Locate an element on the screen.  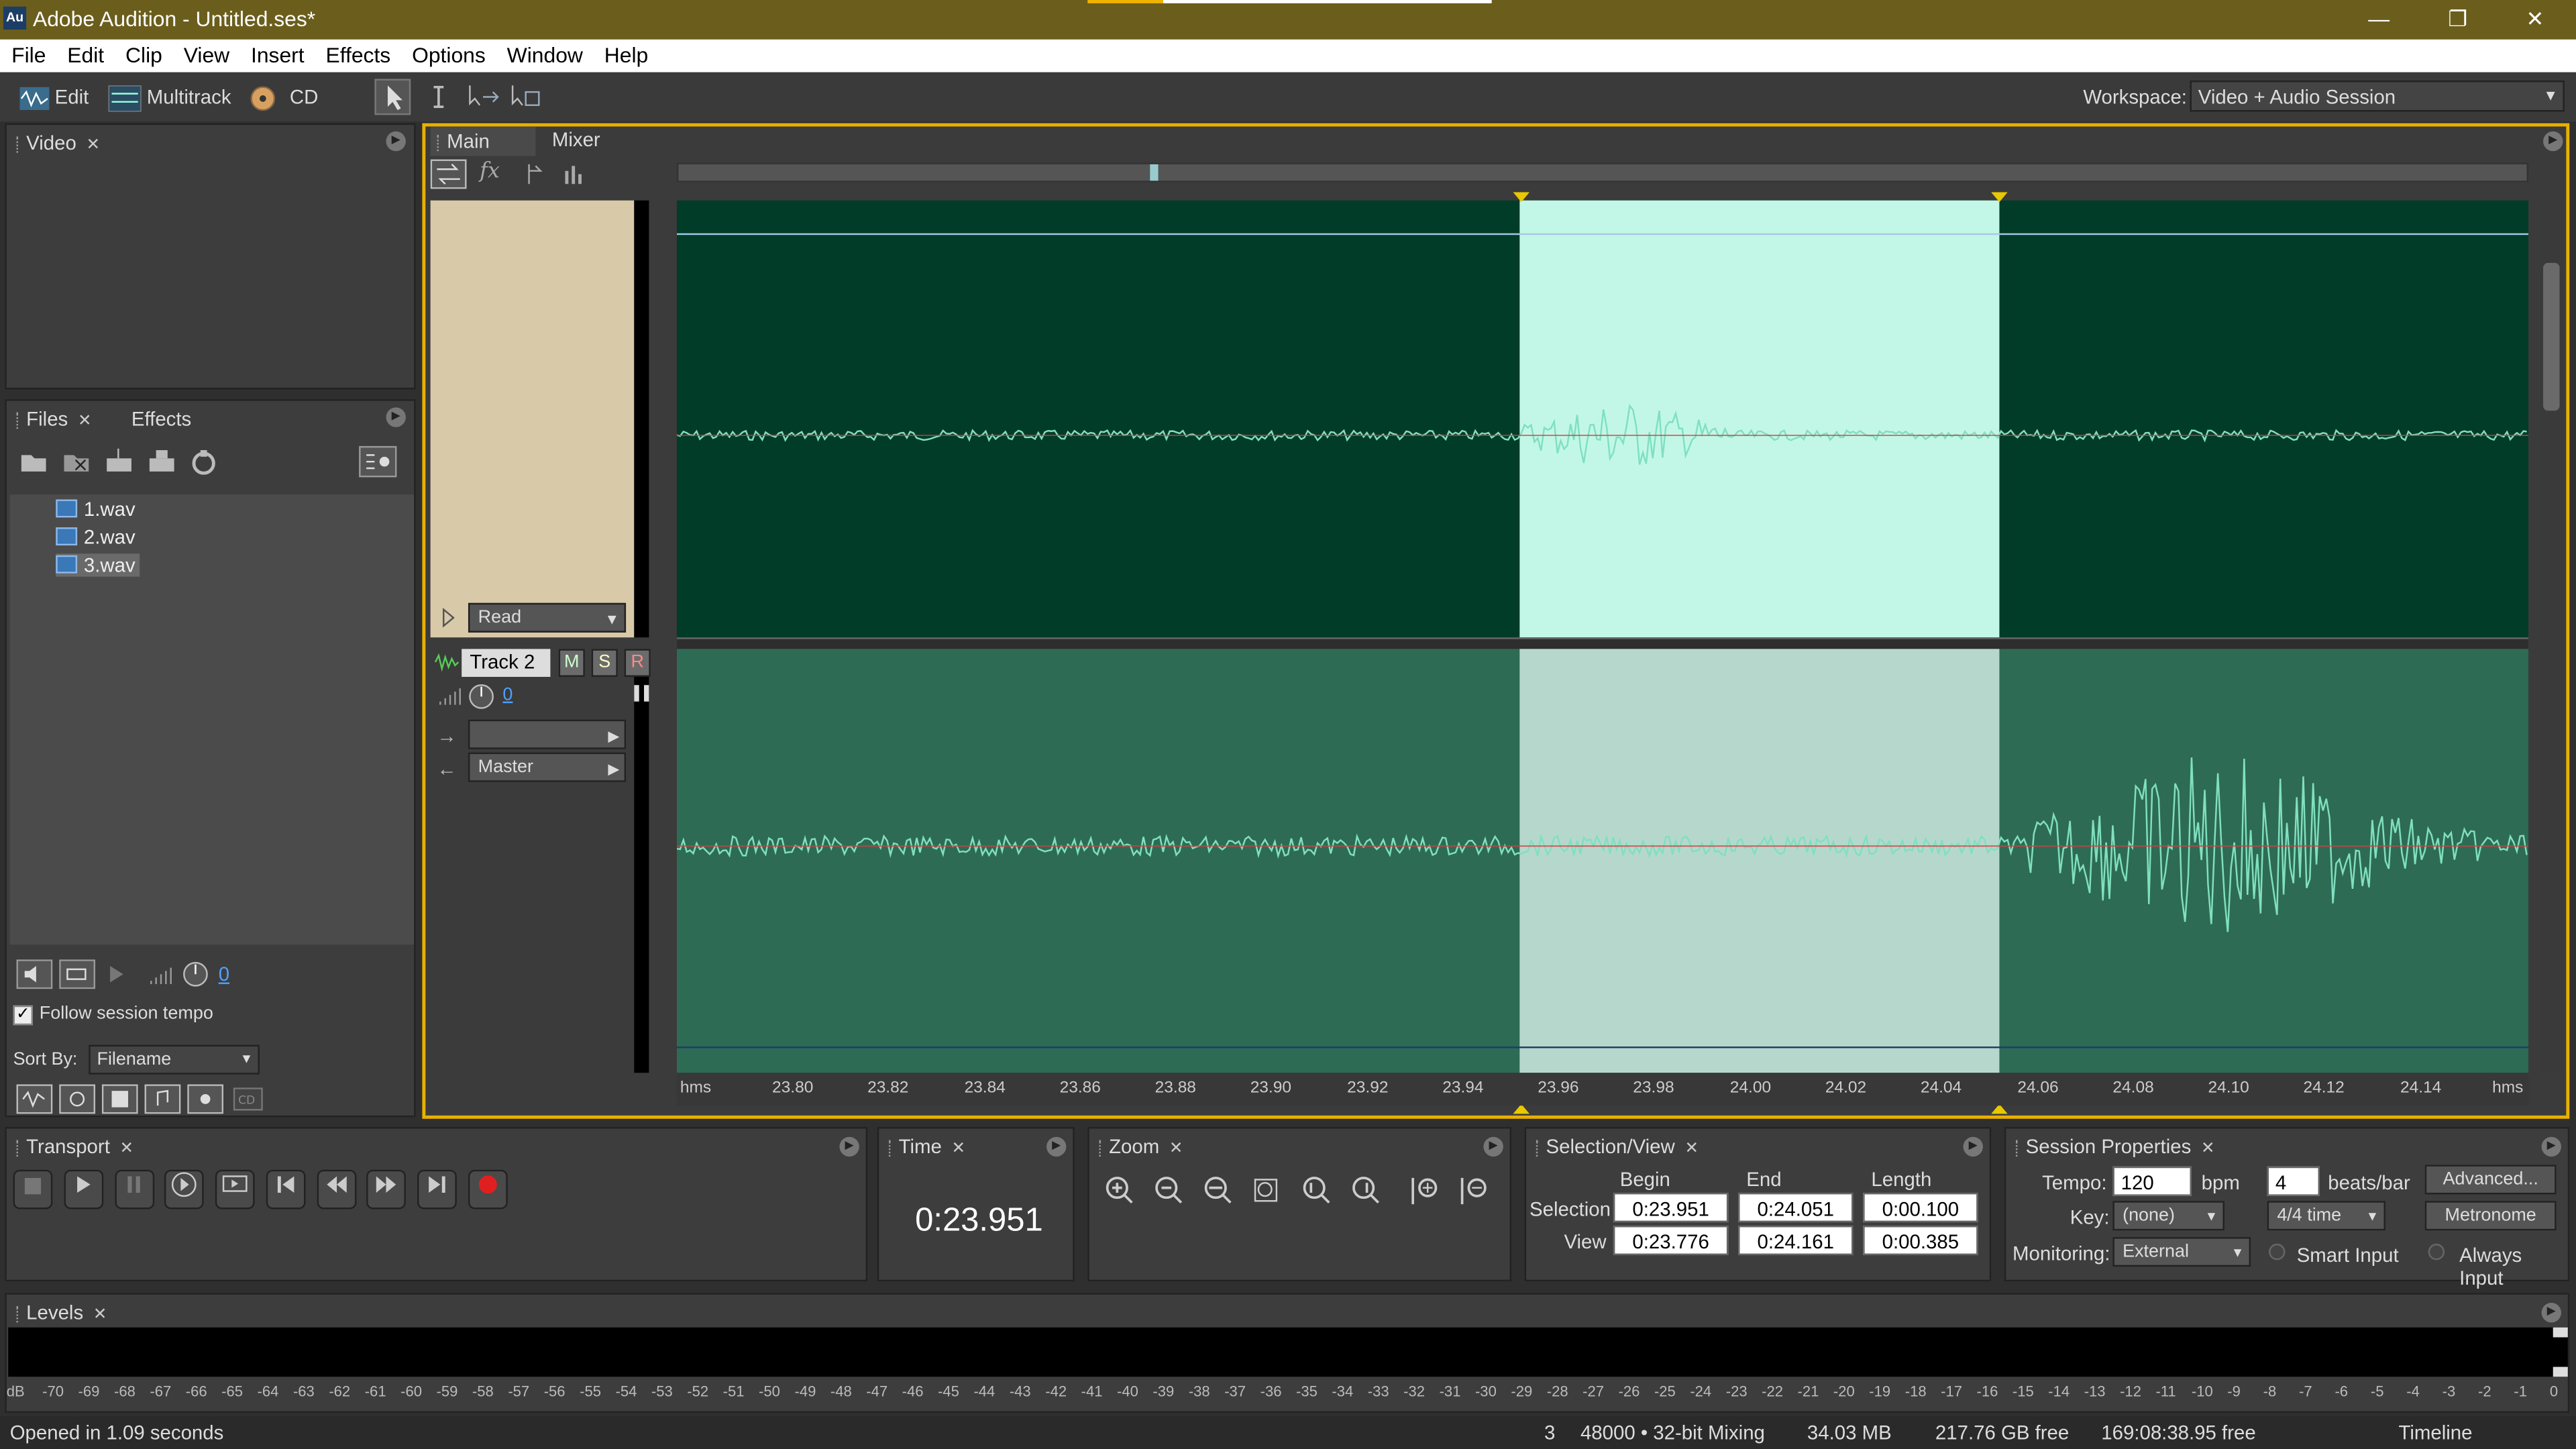
show-video-icon is located at coordinates (119, 1099).